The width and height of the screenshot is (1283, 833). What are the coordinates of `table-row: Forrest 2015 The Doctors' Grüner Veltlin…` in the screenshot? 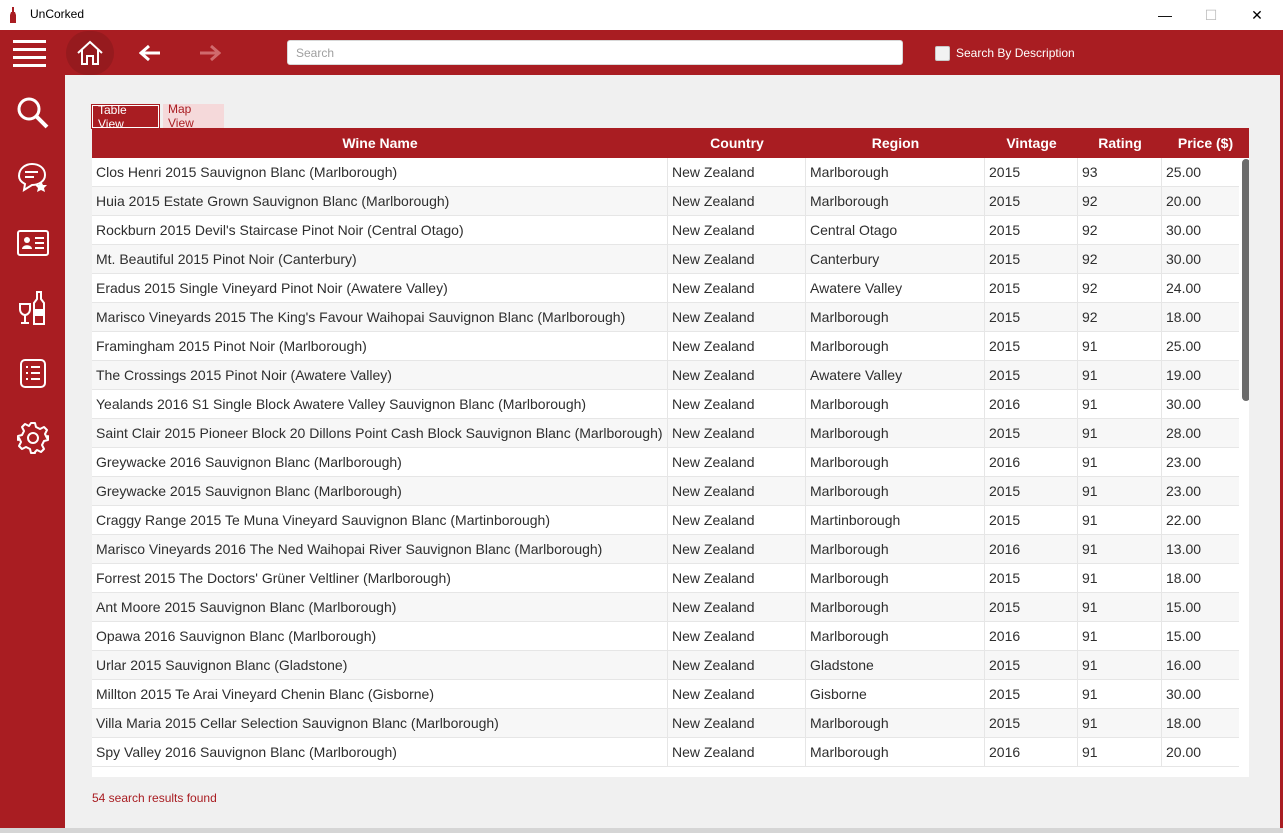 It's located at (665, 578).